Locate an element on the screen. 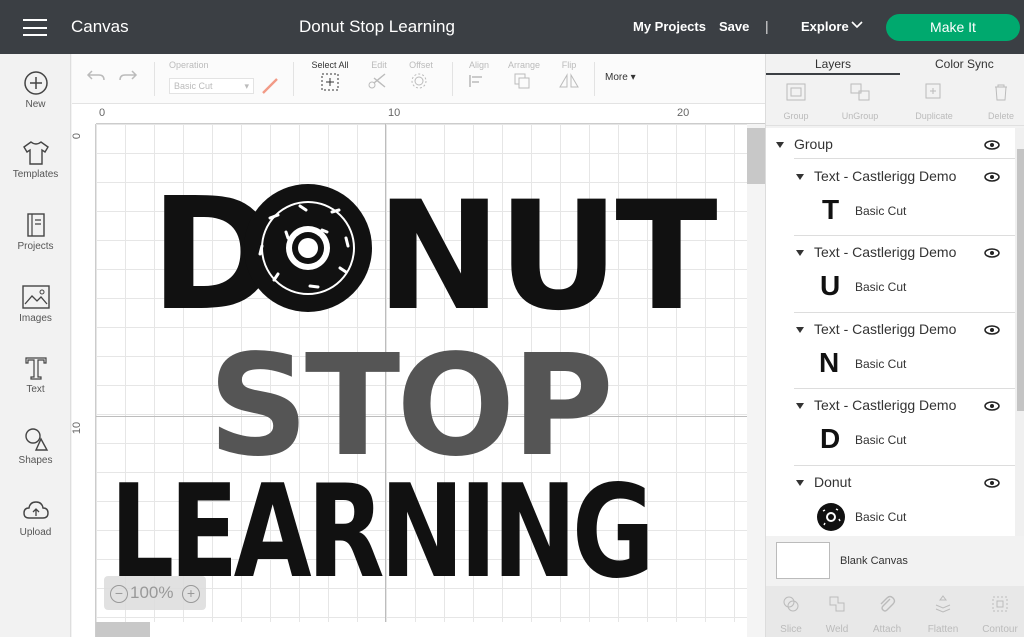  sidebar-item-text: Text is located at coordinates (35, 375).